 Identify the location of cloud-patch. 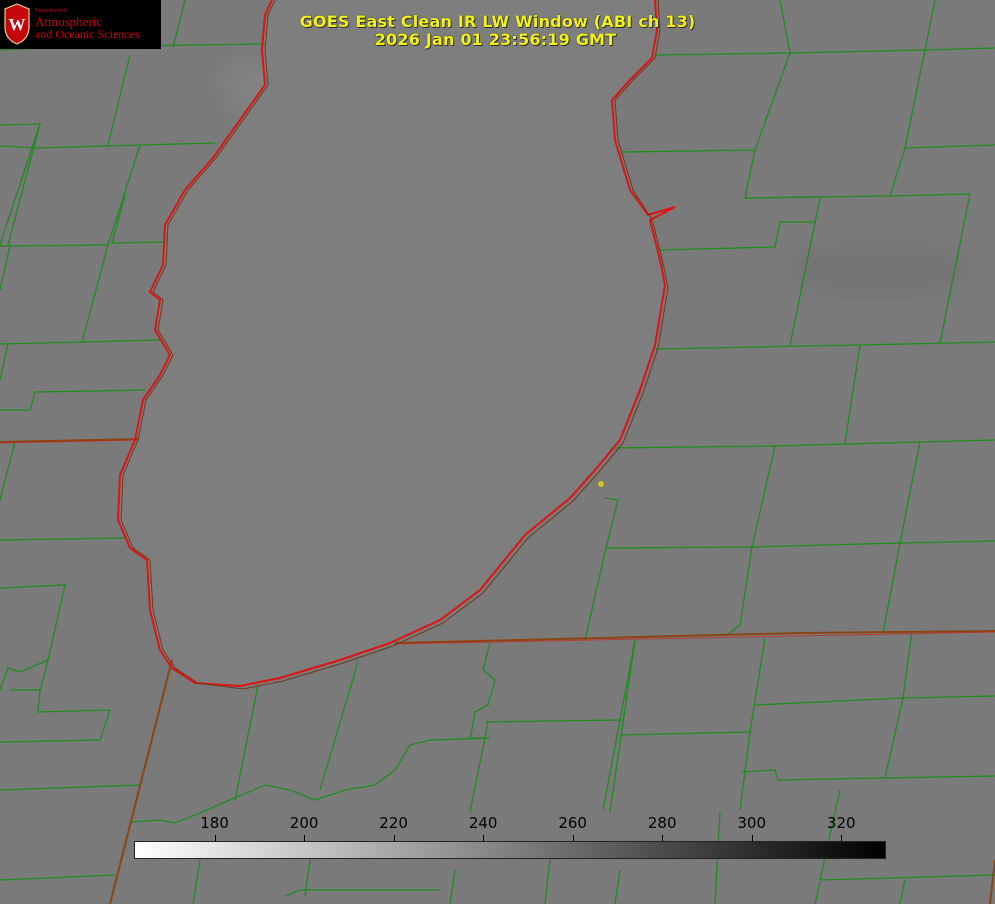
(880, 270).